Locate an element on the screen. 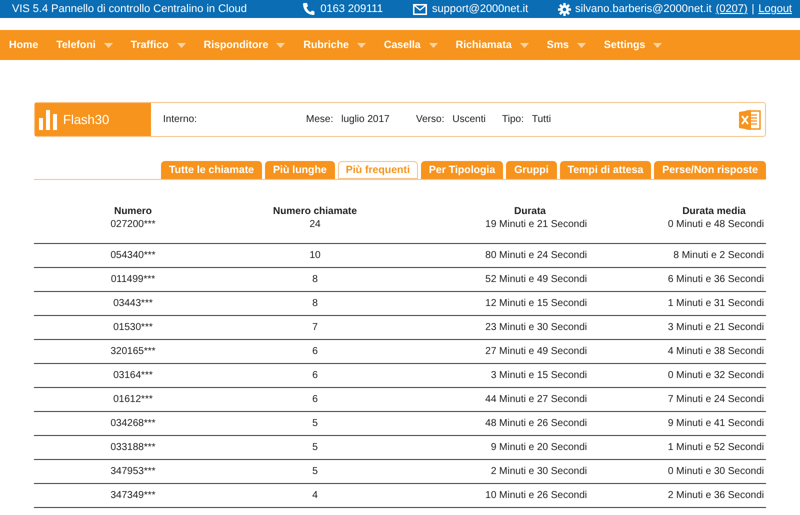 Image resolution: width=800 pixels, height=515 pixels. app-title: VIS 5.4 Pannello di controllo Centralino in Cloud is located at coordinates (130, 9).